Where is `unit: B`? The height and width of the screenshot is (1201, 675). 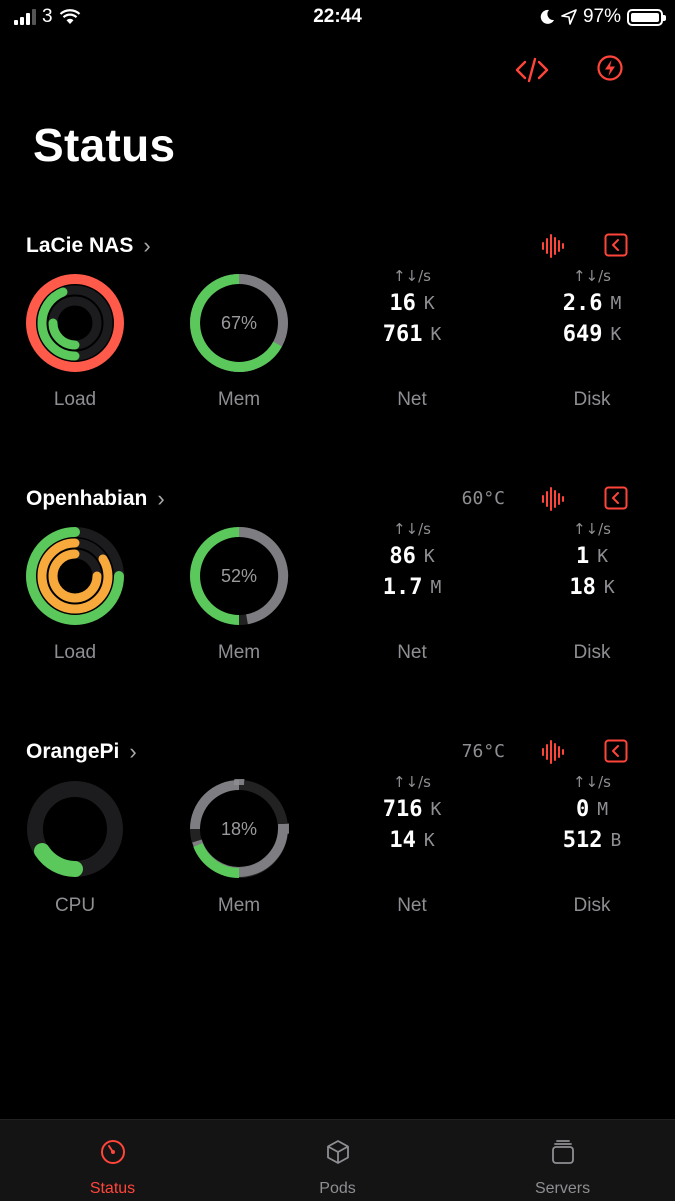 unit: B is located at coordinates (616, 840).